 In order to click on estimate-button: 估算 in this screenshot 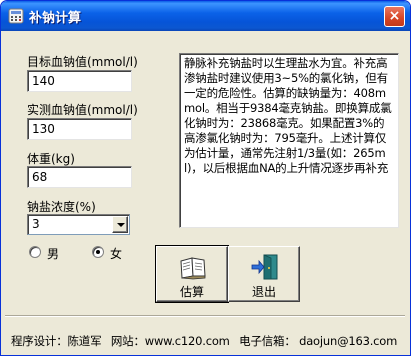, I will do `click(192, 274)`.